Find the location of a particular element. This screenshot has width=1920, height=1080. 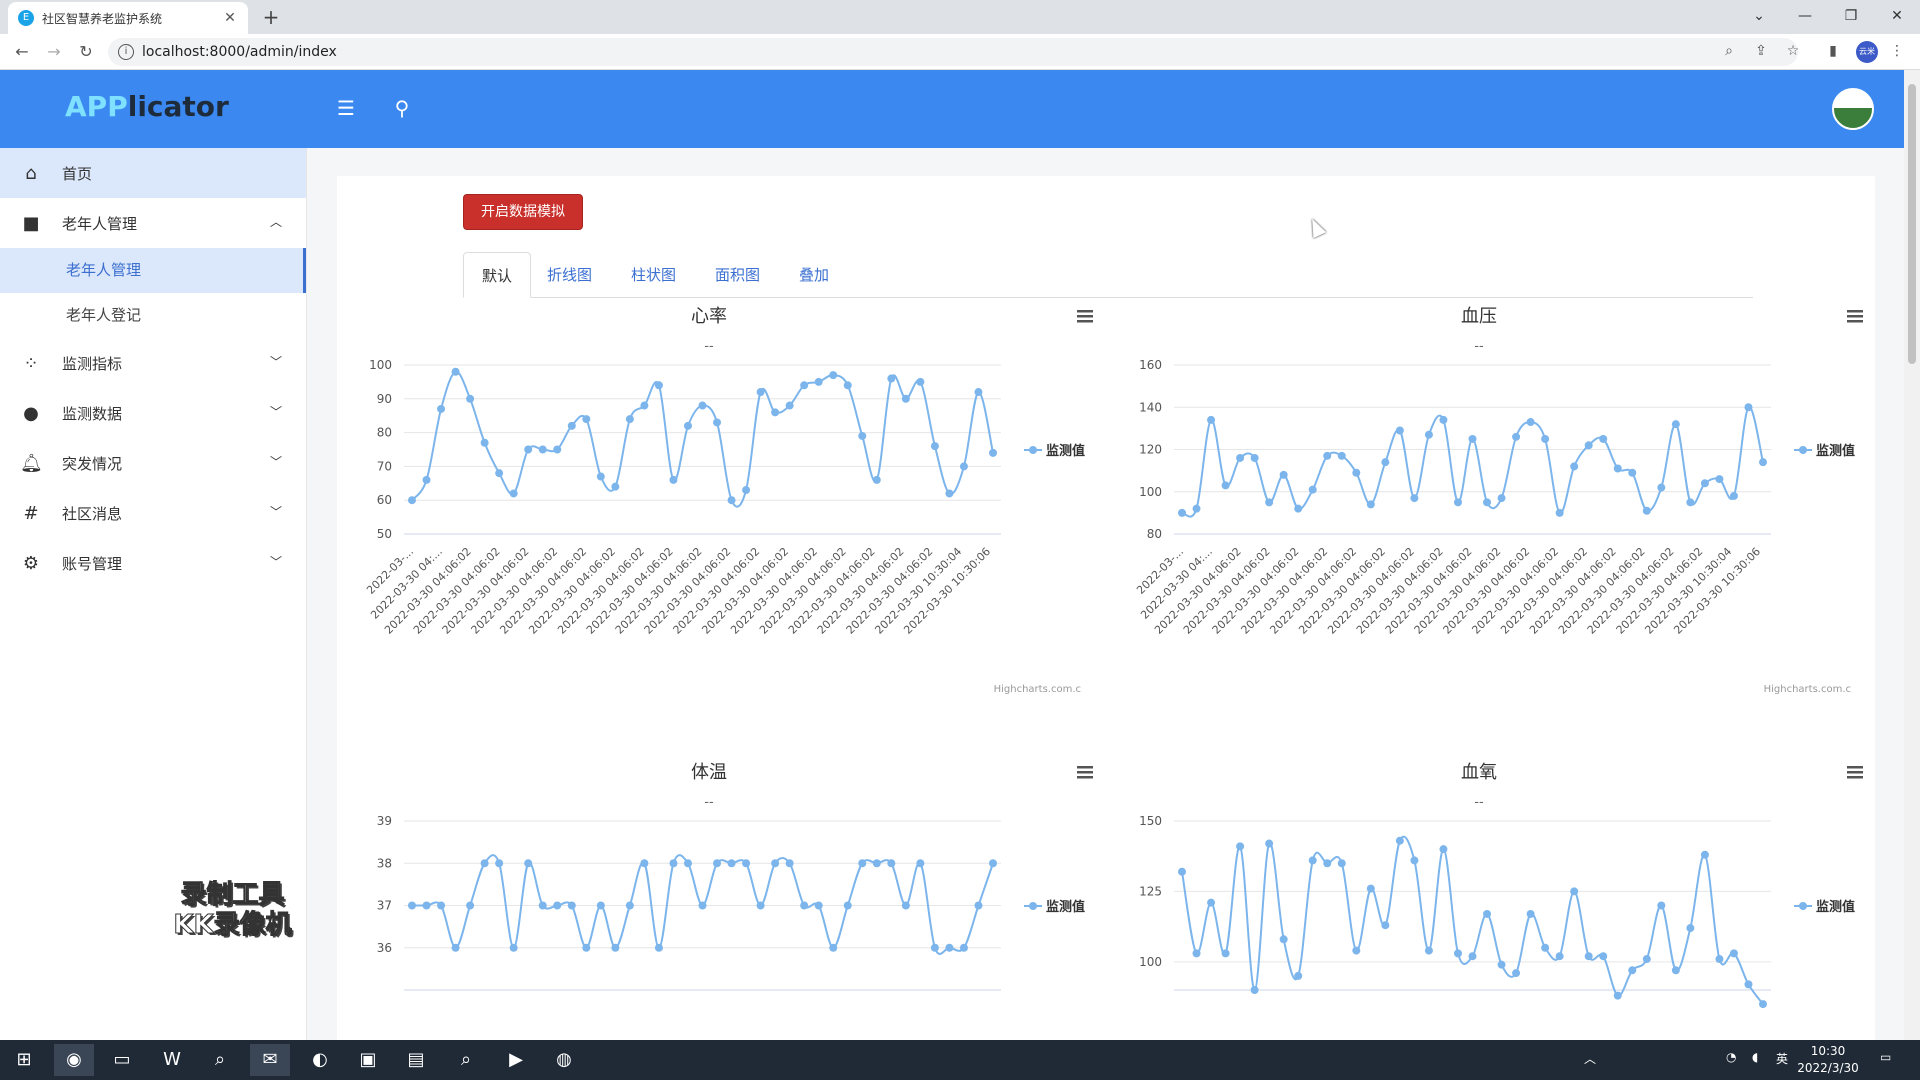

sidepanel-icon: ▮ is located at coordinates (1833, 51).